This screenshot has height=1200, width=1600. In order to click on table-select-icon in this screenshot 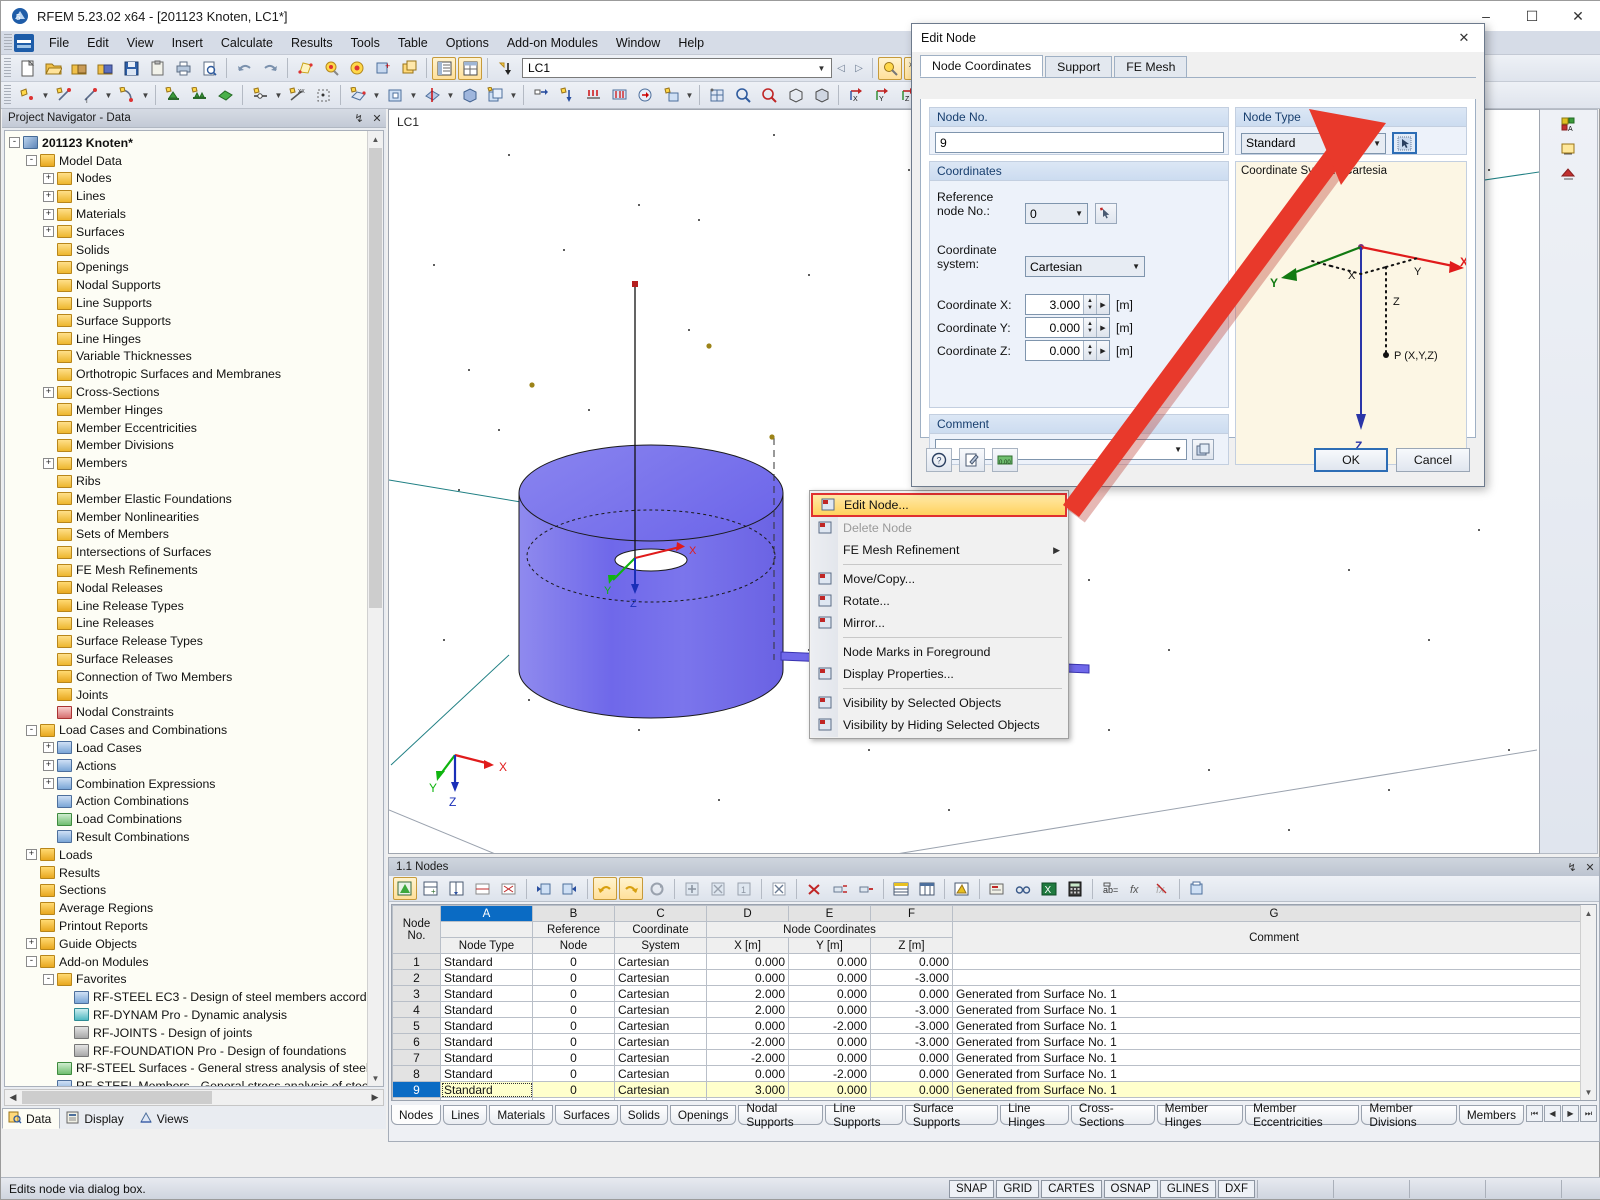, I will do `click(718, 888)`.